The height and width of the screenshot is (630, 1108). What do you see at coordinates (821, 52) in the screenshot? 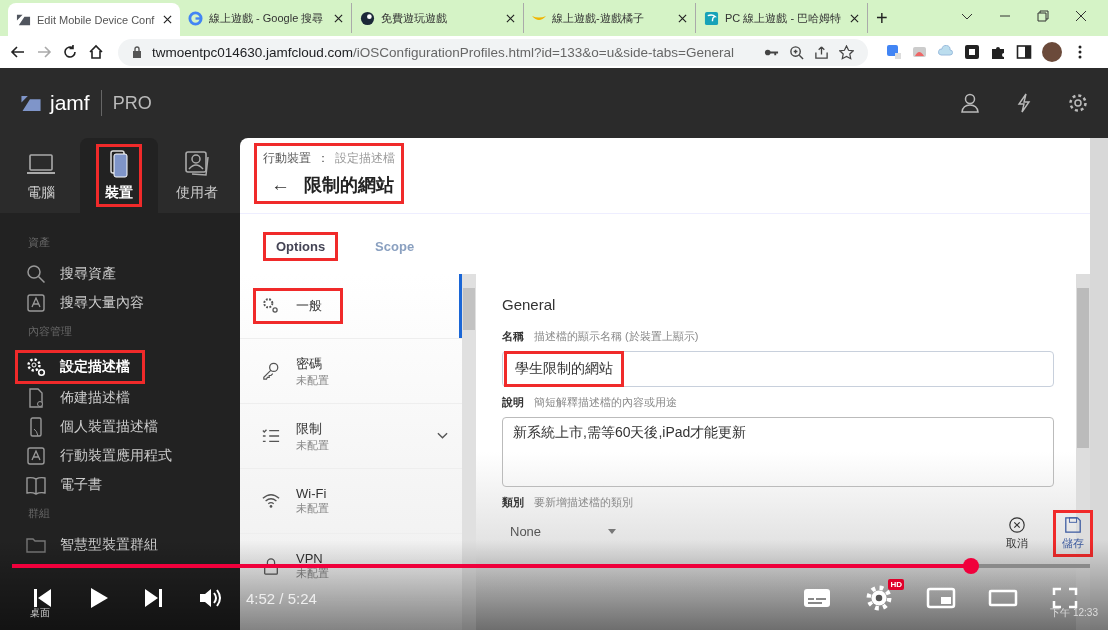
I see `share-icon` at bounding box center [821, 52].